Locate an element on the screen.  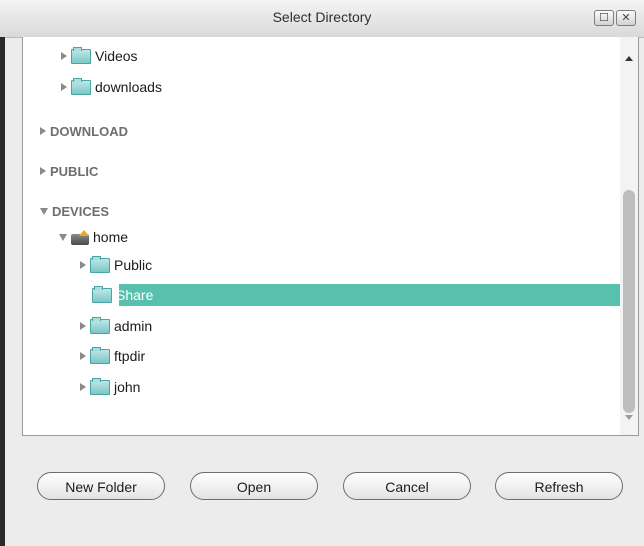
scrollbar-thumb is located at coordinates (629, 301).